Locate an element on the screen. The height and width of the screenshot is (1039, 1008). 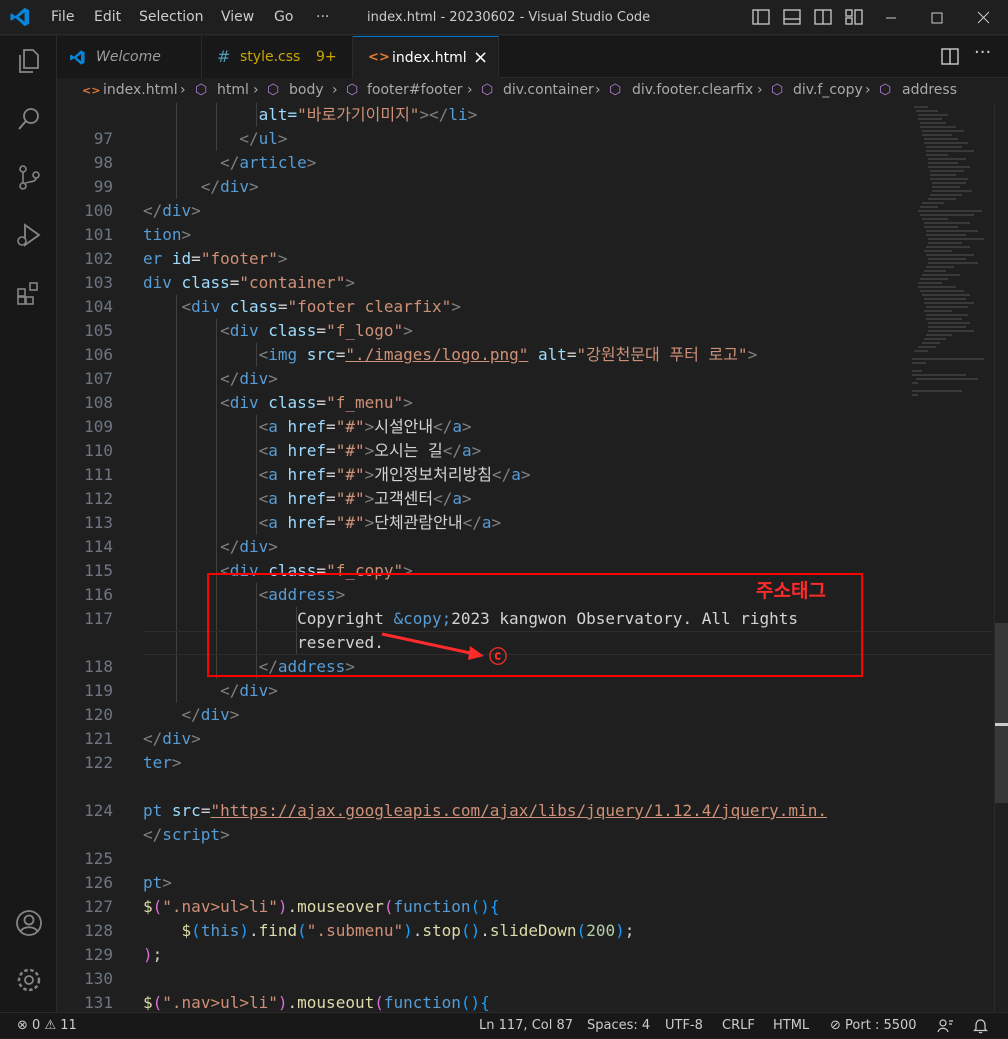
breadcrumb-item: footer#footer is located at coordinates (415, 90).